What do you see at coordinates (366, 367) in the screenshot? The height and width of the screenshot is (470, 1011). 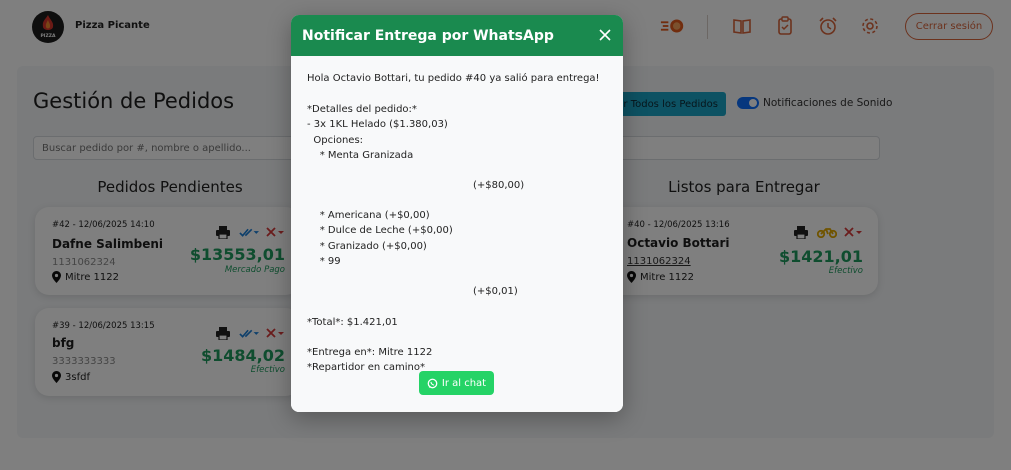 I see `message-line: *Repartidor en camino*` at bounding box center [366, 367].